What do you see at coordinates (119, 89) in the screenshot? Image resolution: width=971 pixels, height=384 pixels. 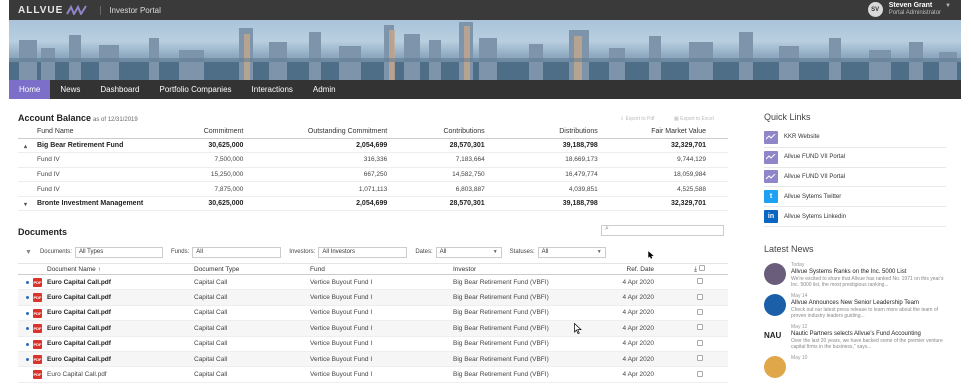 I see `nav-dashboard: Dashboard` at bounding box center [119, 89].